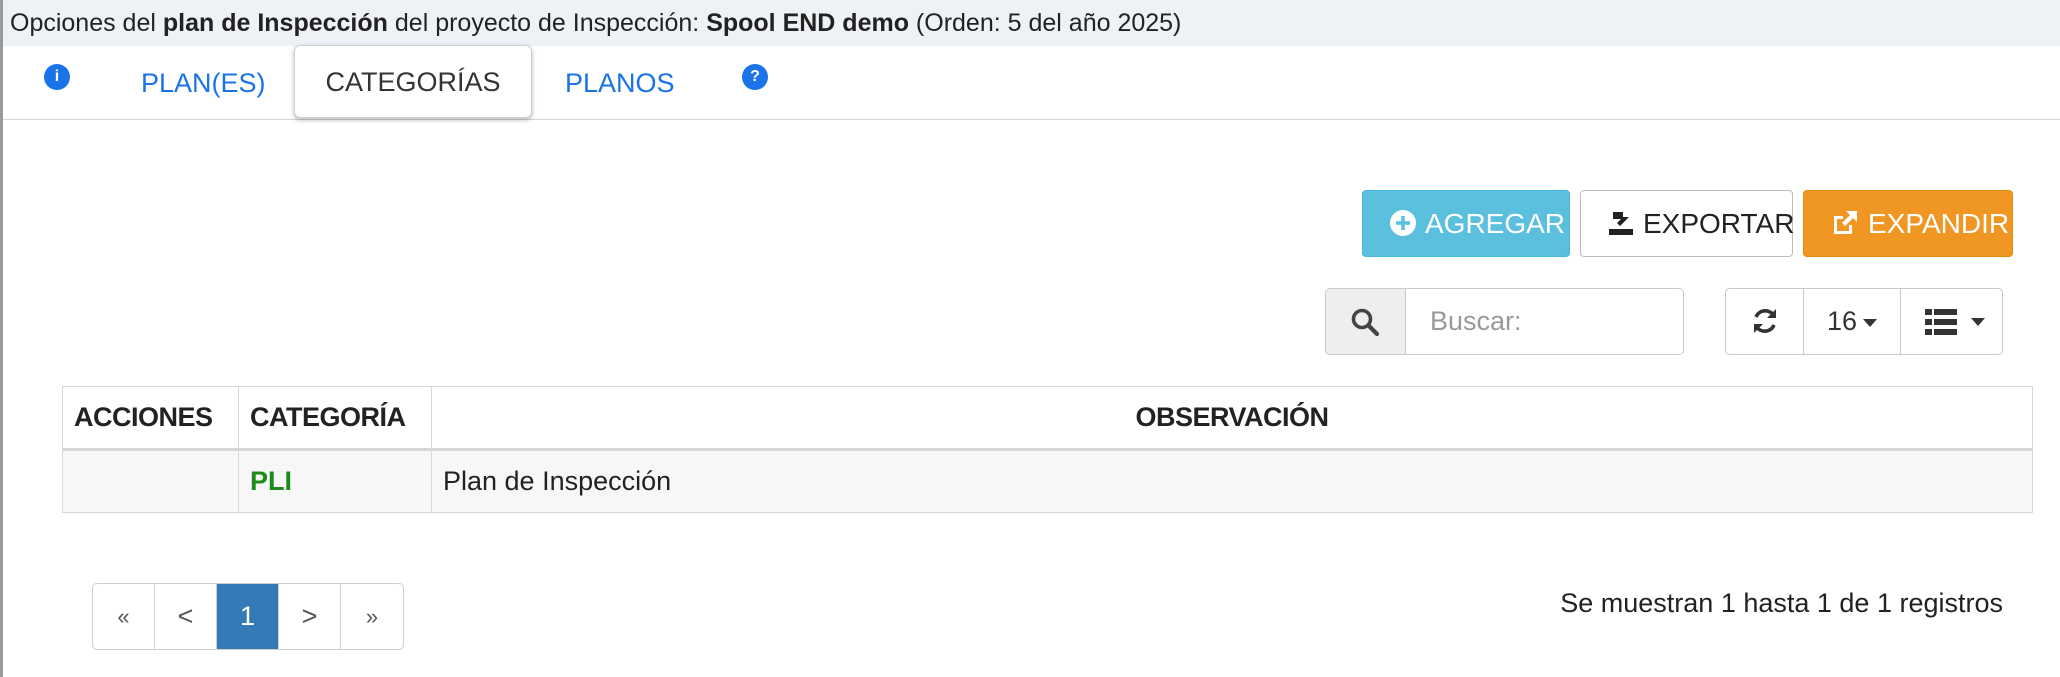  I want to click on title-prefix: Opciones del, so click(86, 23).